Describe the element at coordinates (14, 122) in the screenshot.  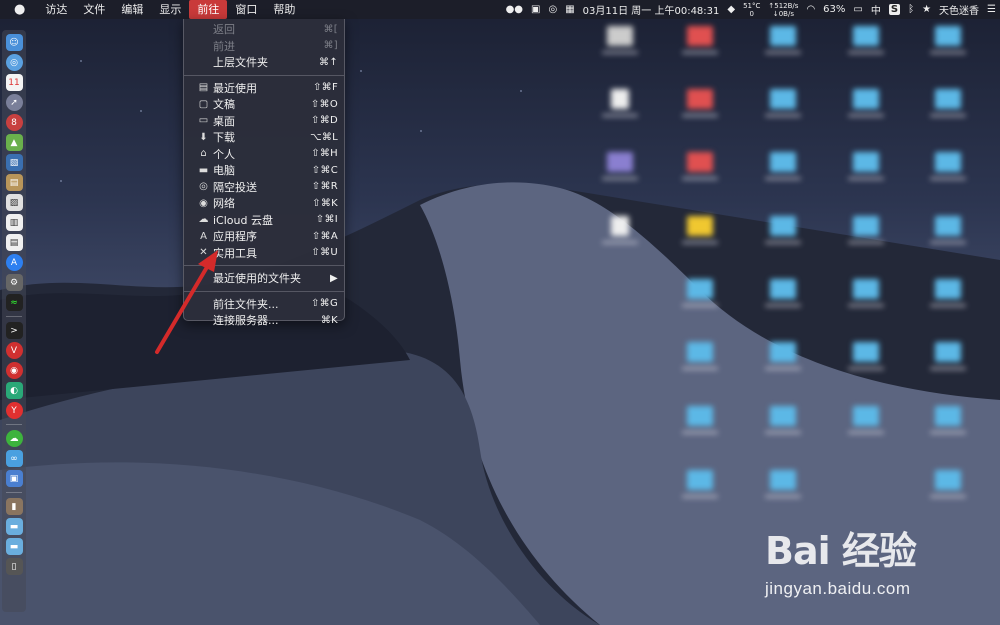
I see `app-red-icon: 8` at that location.